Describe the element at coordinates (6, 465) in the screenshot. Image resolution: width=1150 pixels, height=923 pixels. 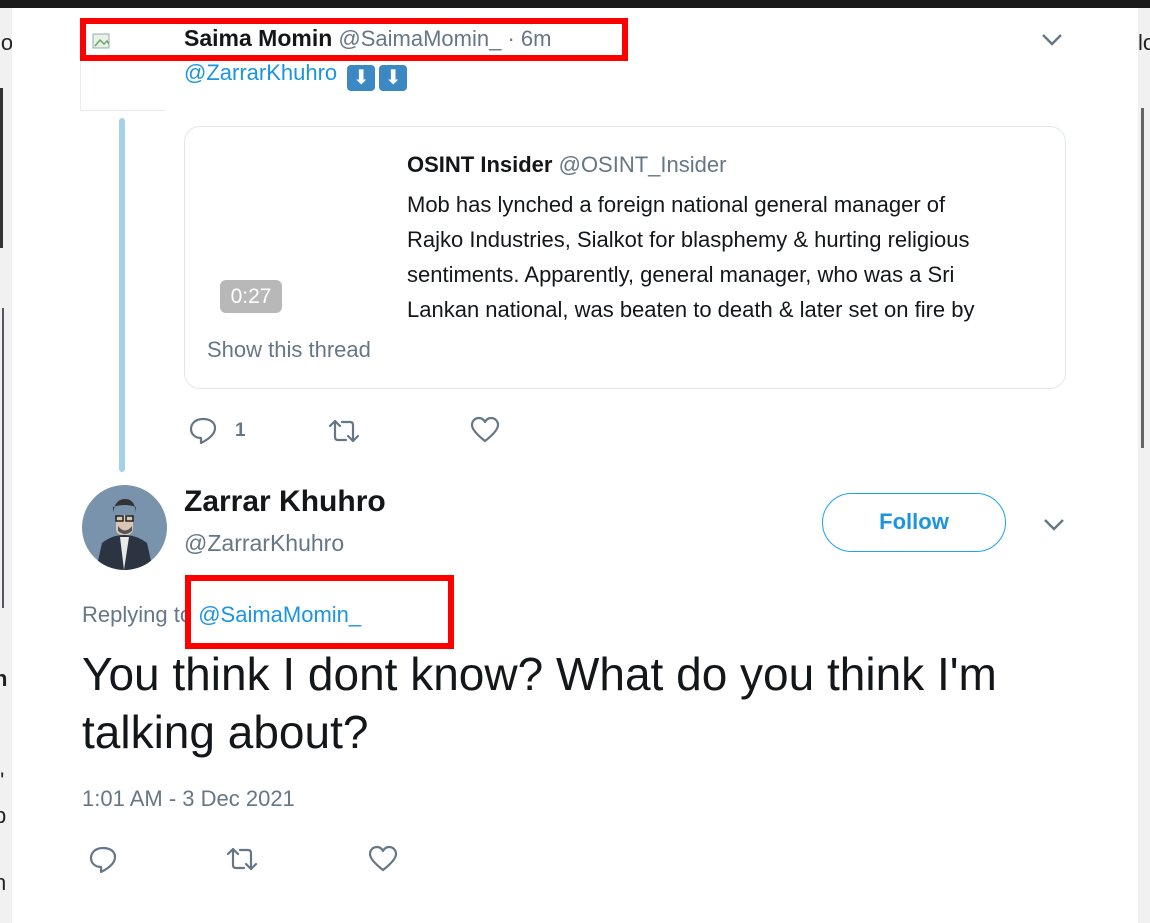
I see `left-background-page: lo h t' p t h` at that location.